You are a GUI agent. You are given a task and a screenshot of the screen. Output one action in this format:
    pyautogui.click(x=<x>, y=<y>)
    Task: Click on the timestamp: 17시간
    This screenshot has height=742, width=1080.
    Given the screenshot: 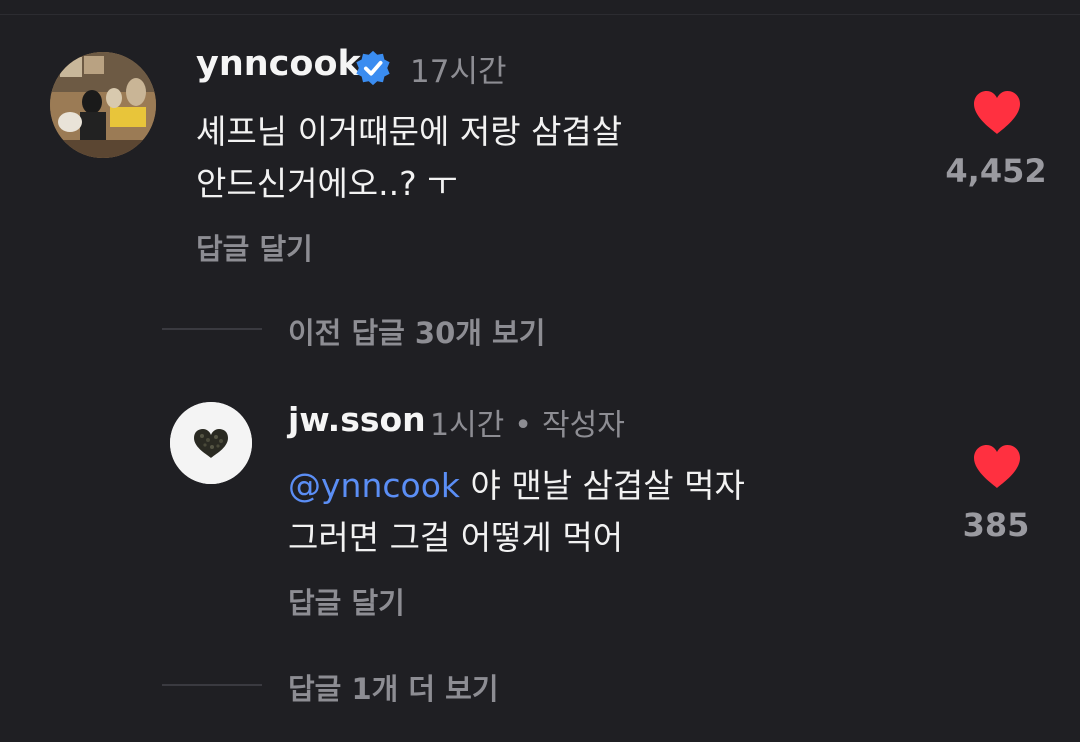 What is the action you would take?
    pyautogui.click(x=458, y=72)
    